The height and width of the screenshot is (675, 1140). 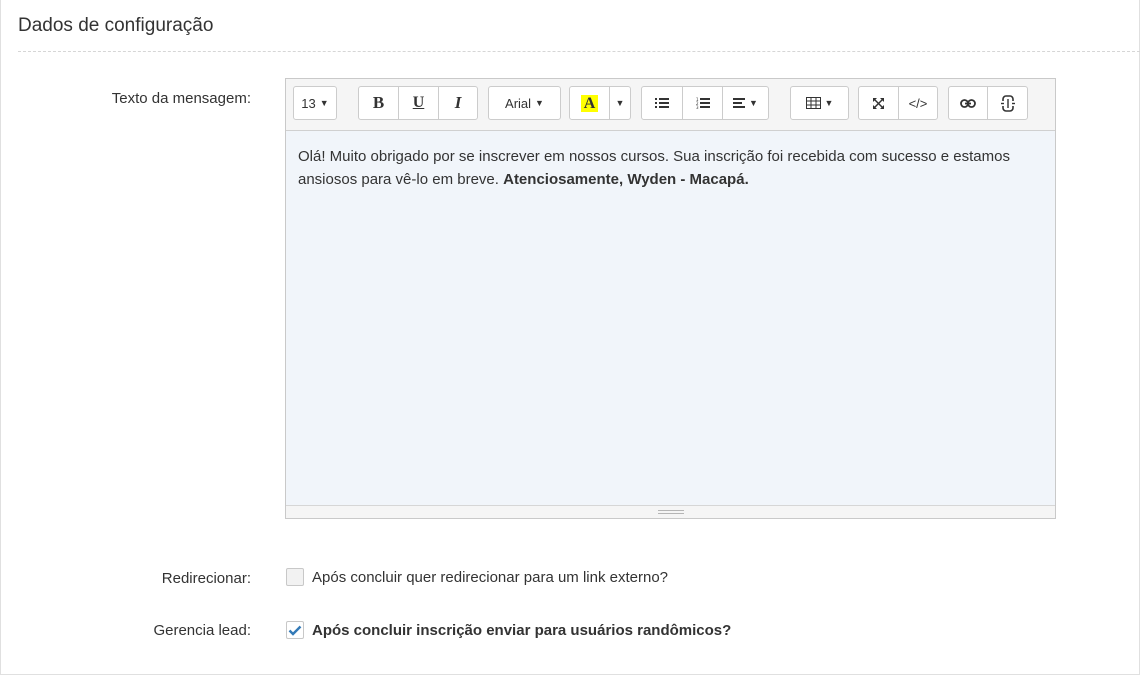 I want to click on unordered-list-icon, so click(x=662, y=103).